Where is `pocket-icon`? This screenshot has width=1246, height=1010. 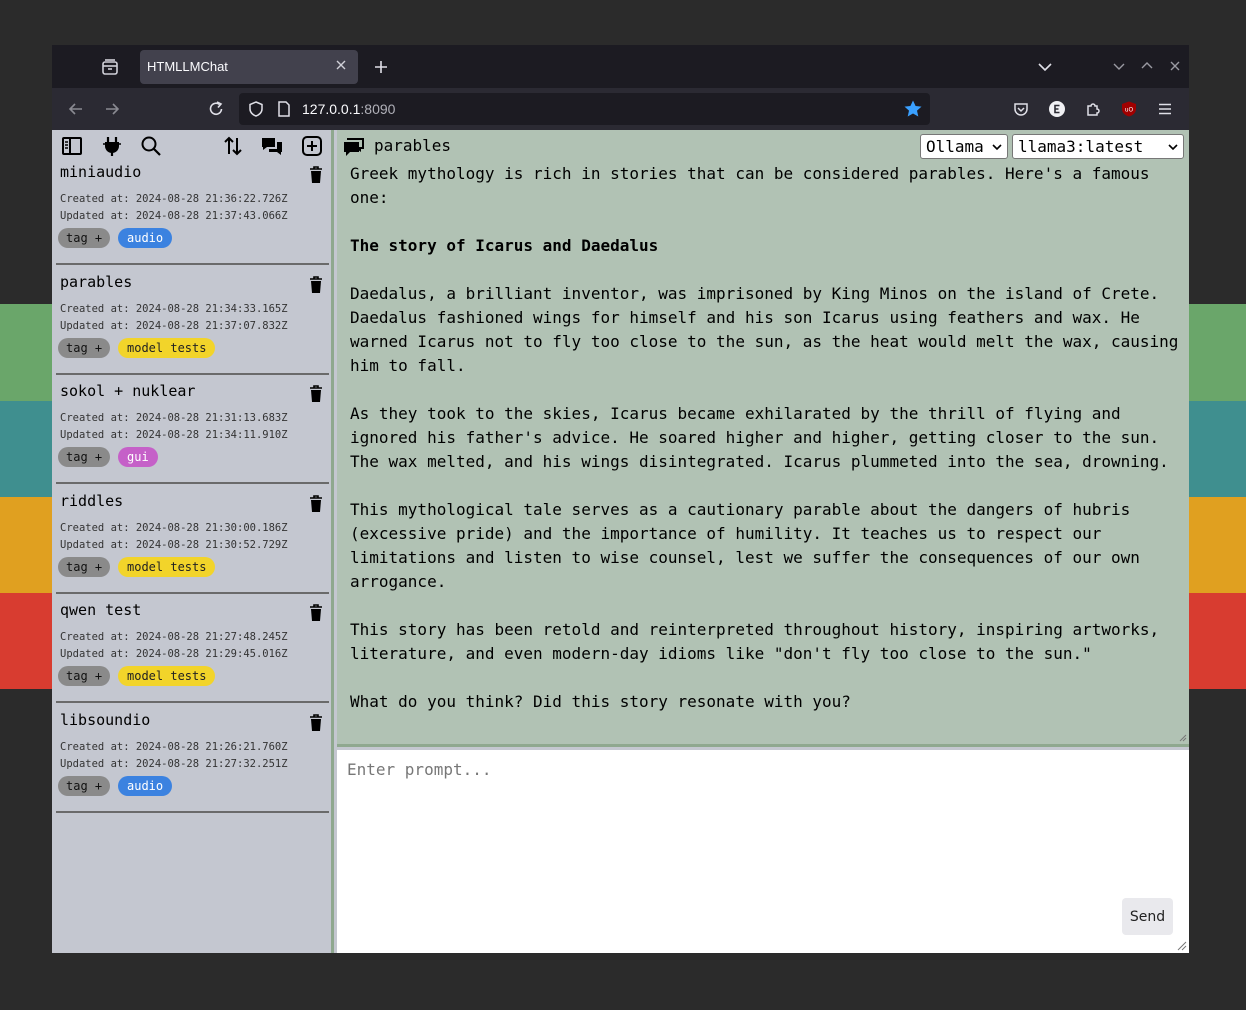 pocket-icon is located at coordinates (1021, 109).